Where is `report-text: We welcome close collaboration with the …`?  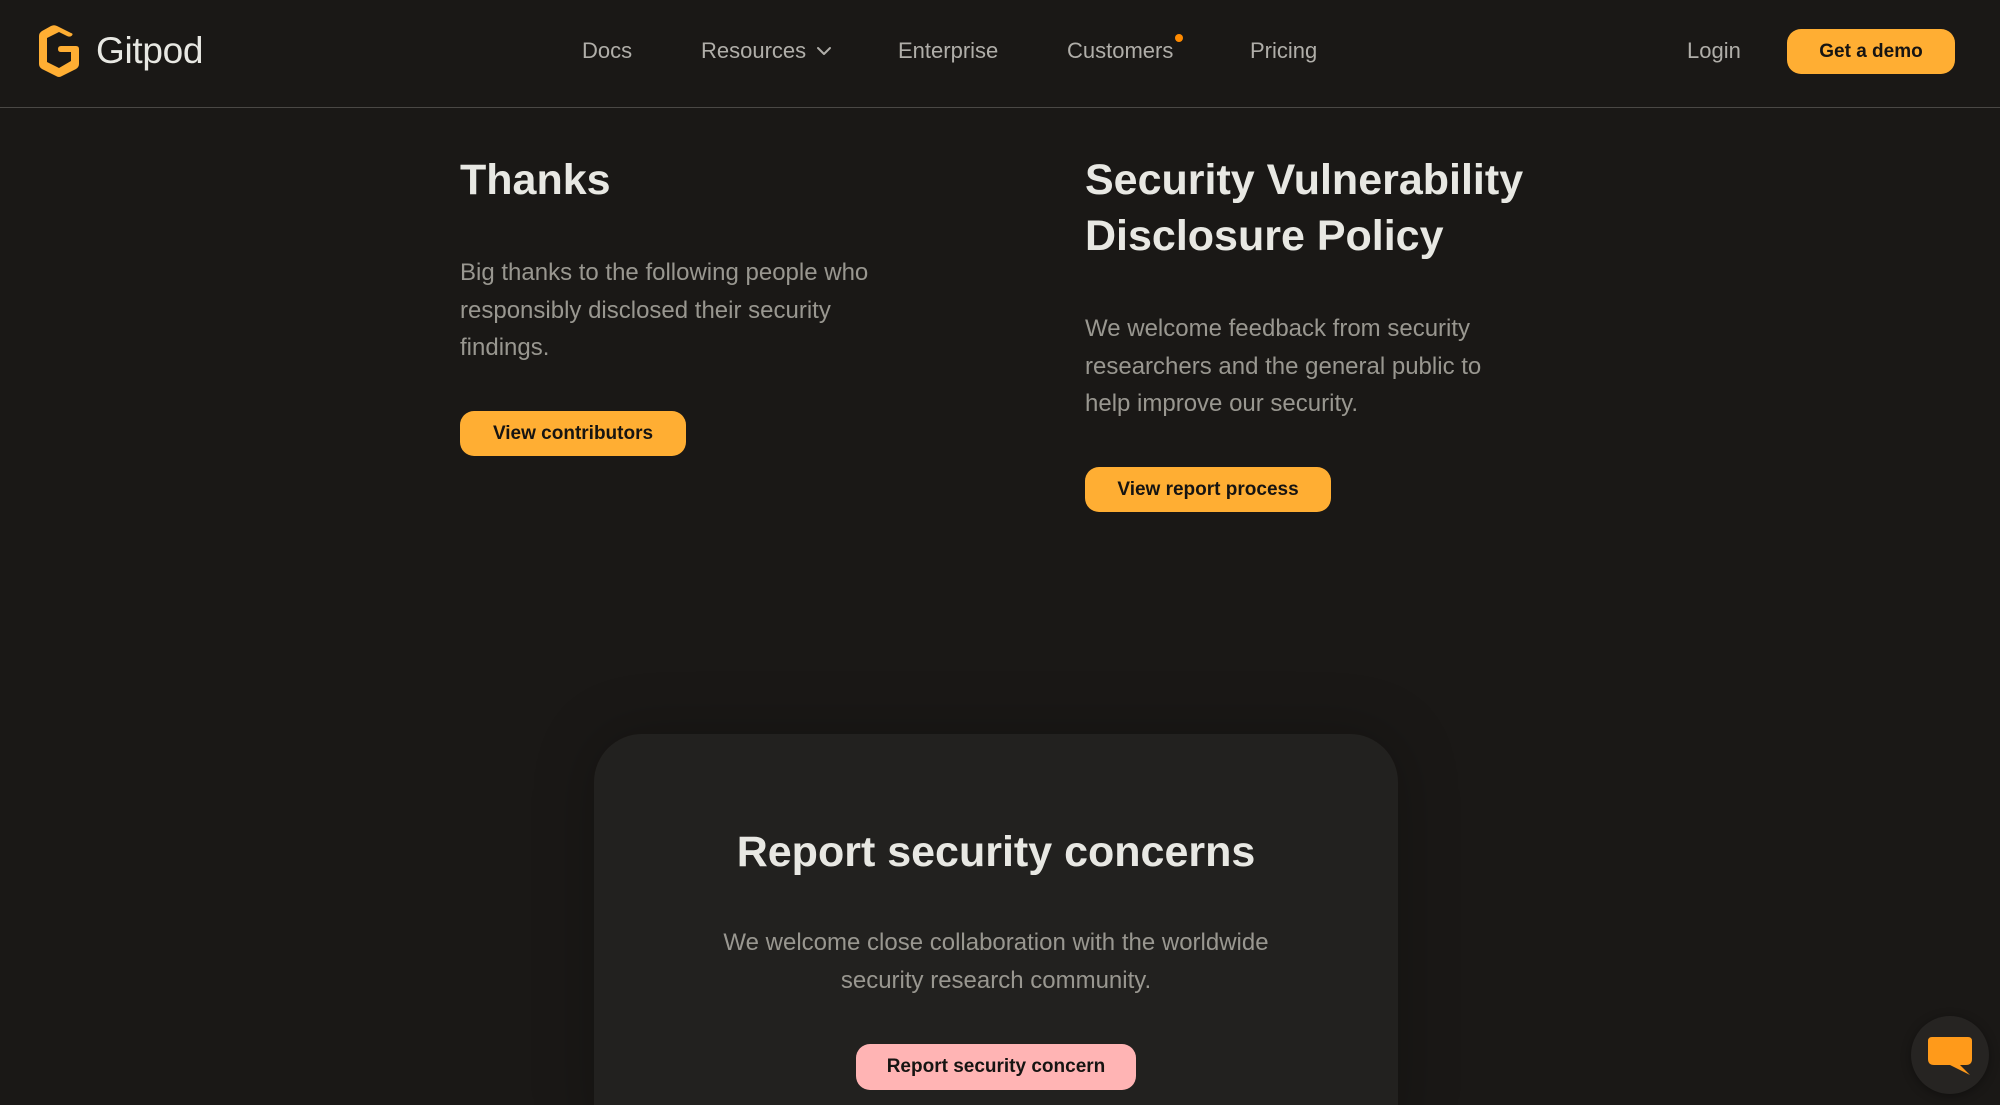
report-text: We welcome close collaboration with the … is located at coordinates (996, 961).